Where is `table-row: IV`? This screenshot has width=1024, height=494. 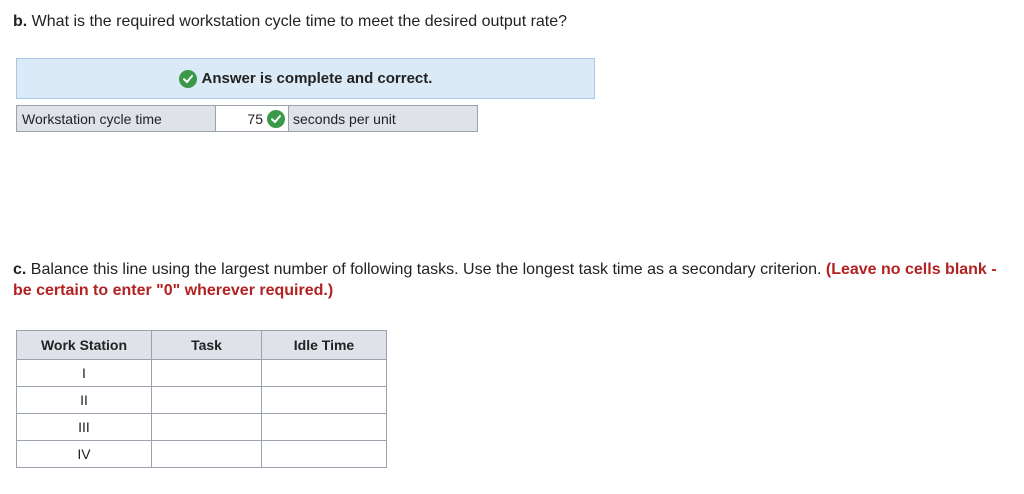
table-row: IV is located at coordinates (201, 454).